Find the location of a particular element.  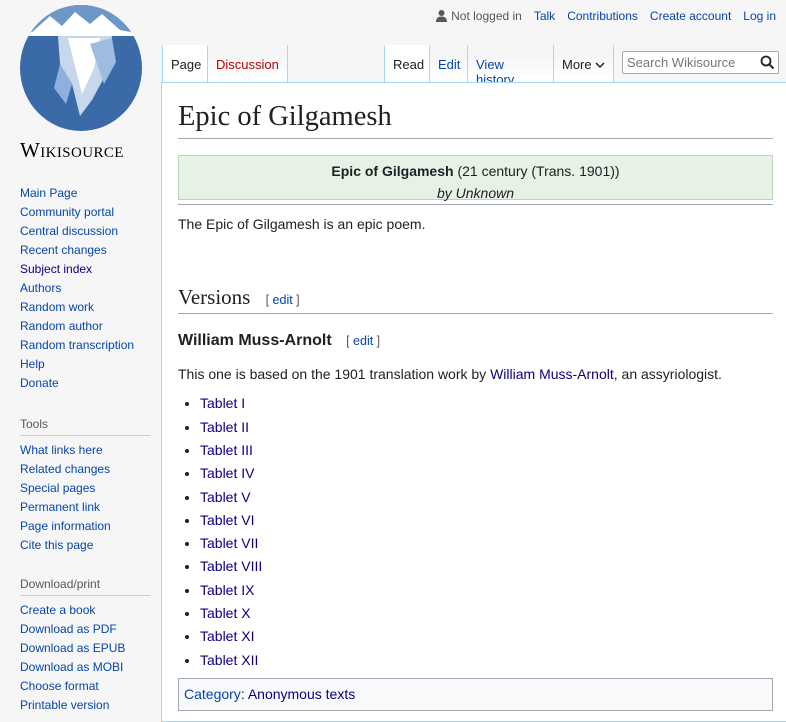

site-logo: Wikisource is located at coordinates (80, 82).